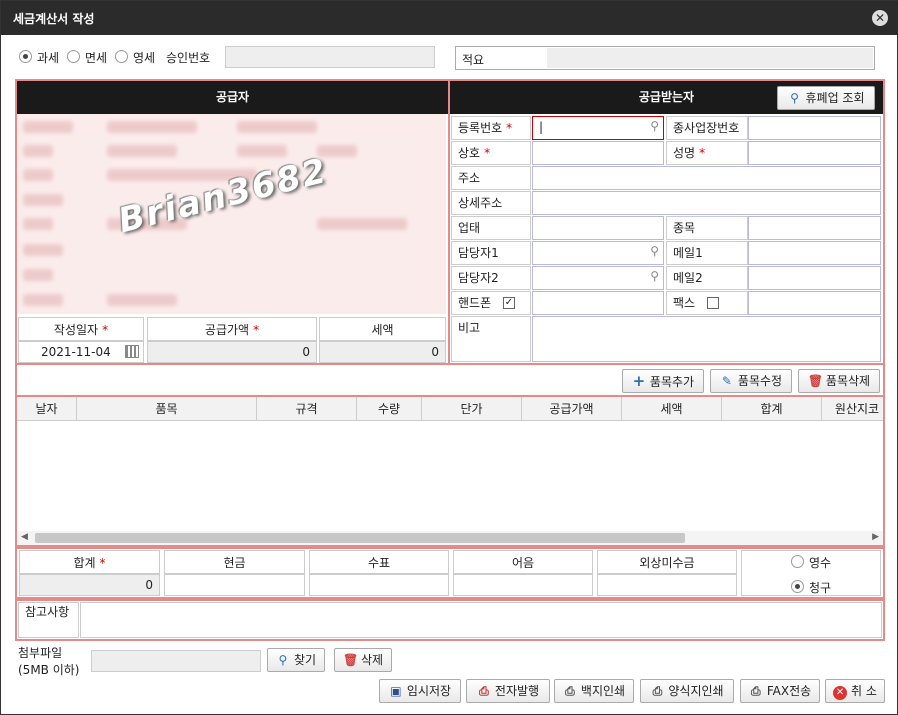 The image size is (898, 715). Describe the element at coordinates (797, 586) in the screenshot. I see `radio-claim` at that location.